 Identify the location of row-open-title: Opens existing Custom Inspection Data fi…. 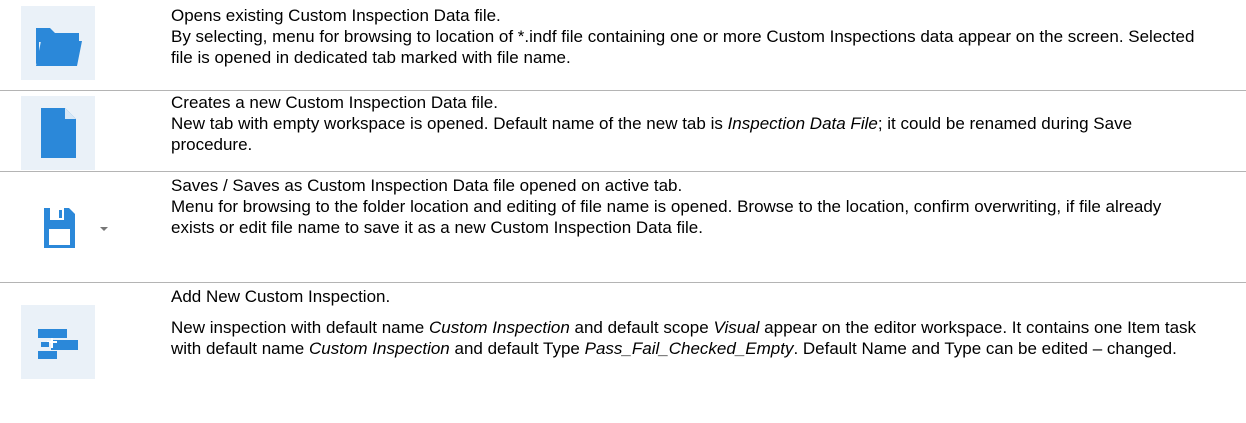
(336, 15).